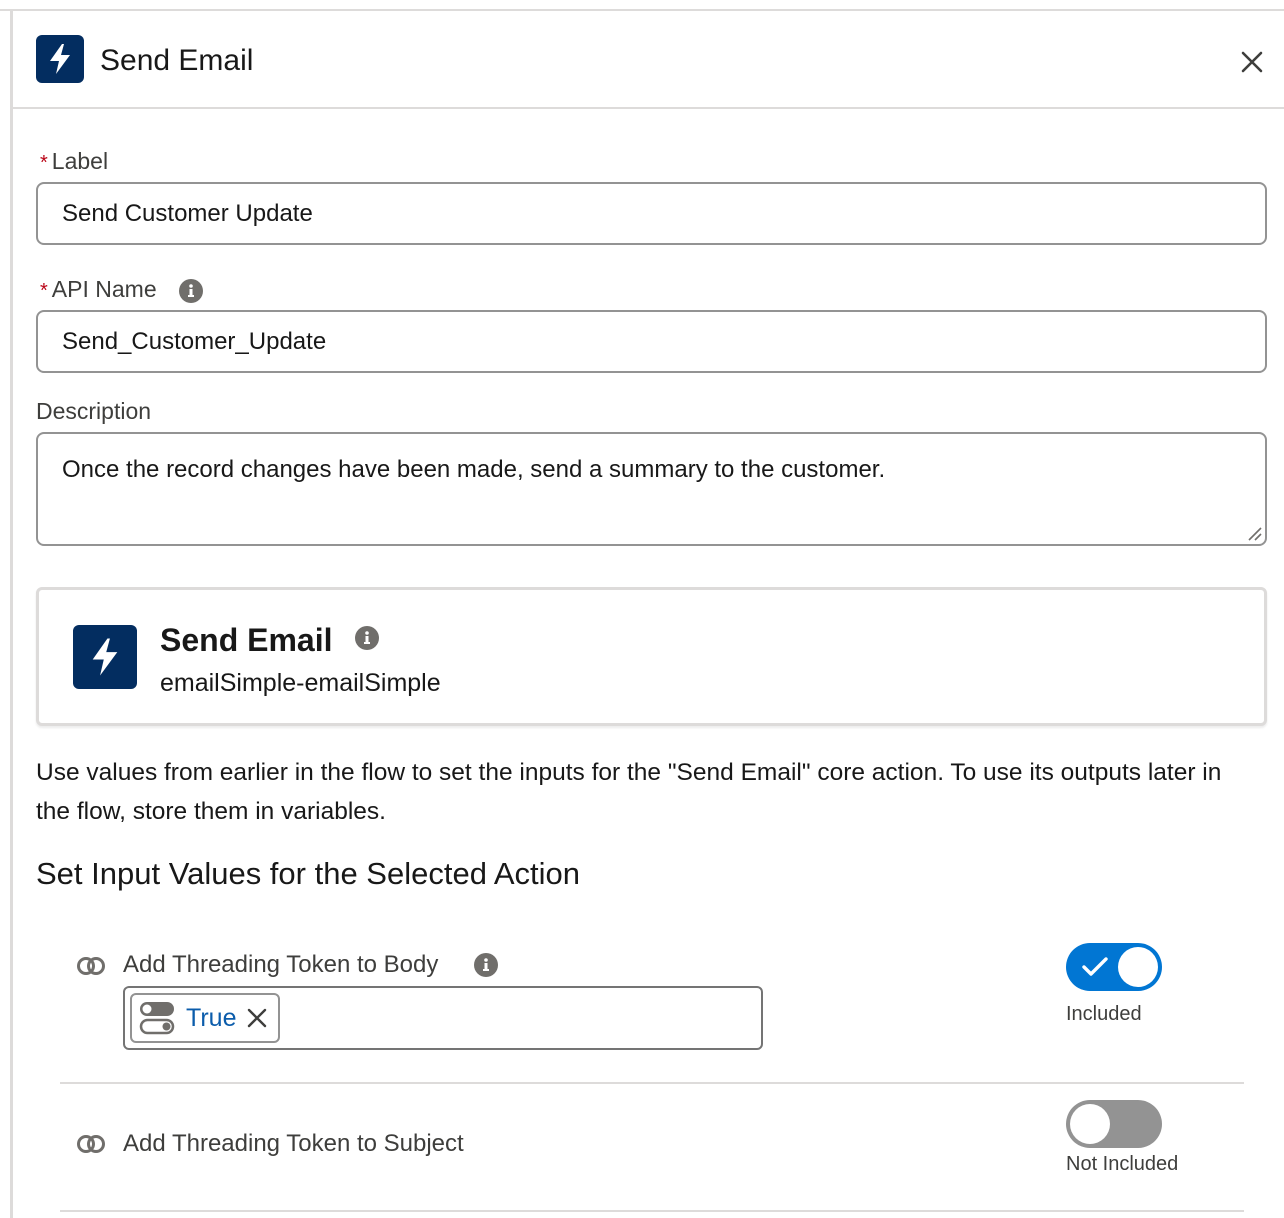 The width and height of the screenshot is (1284, 1218). Describe the element at coordinates (648, 60) in the screenshot. I see `panel-header: Send Email` at that location.